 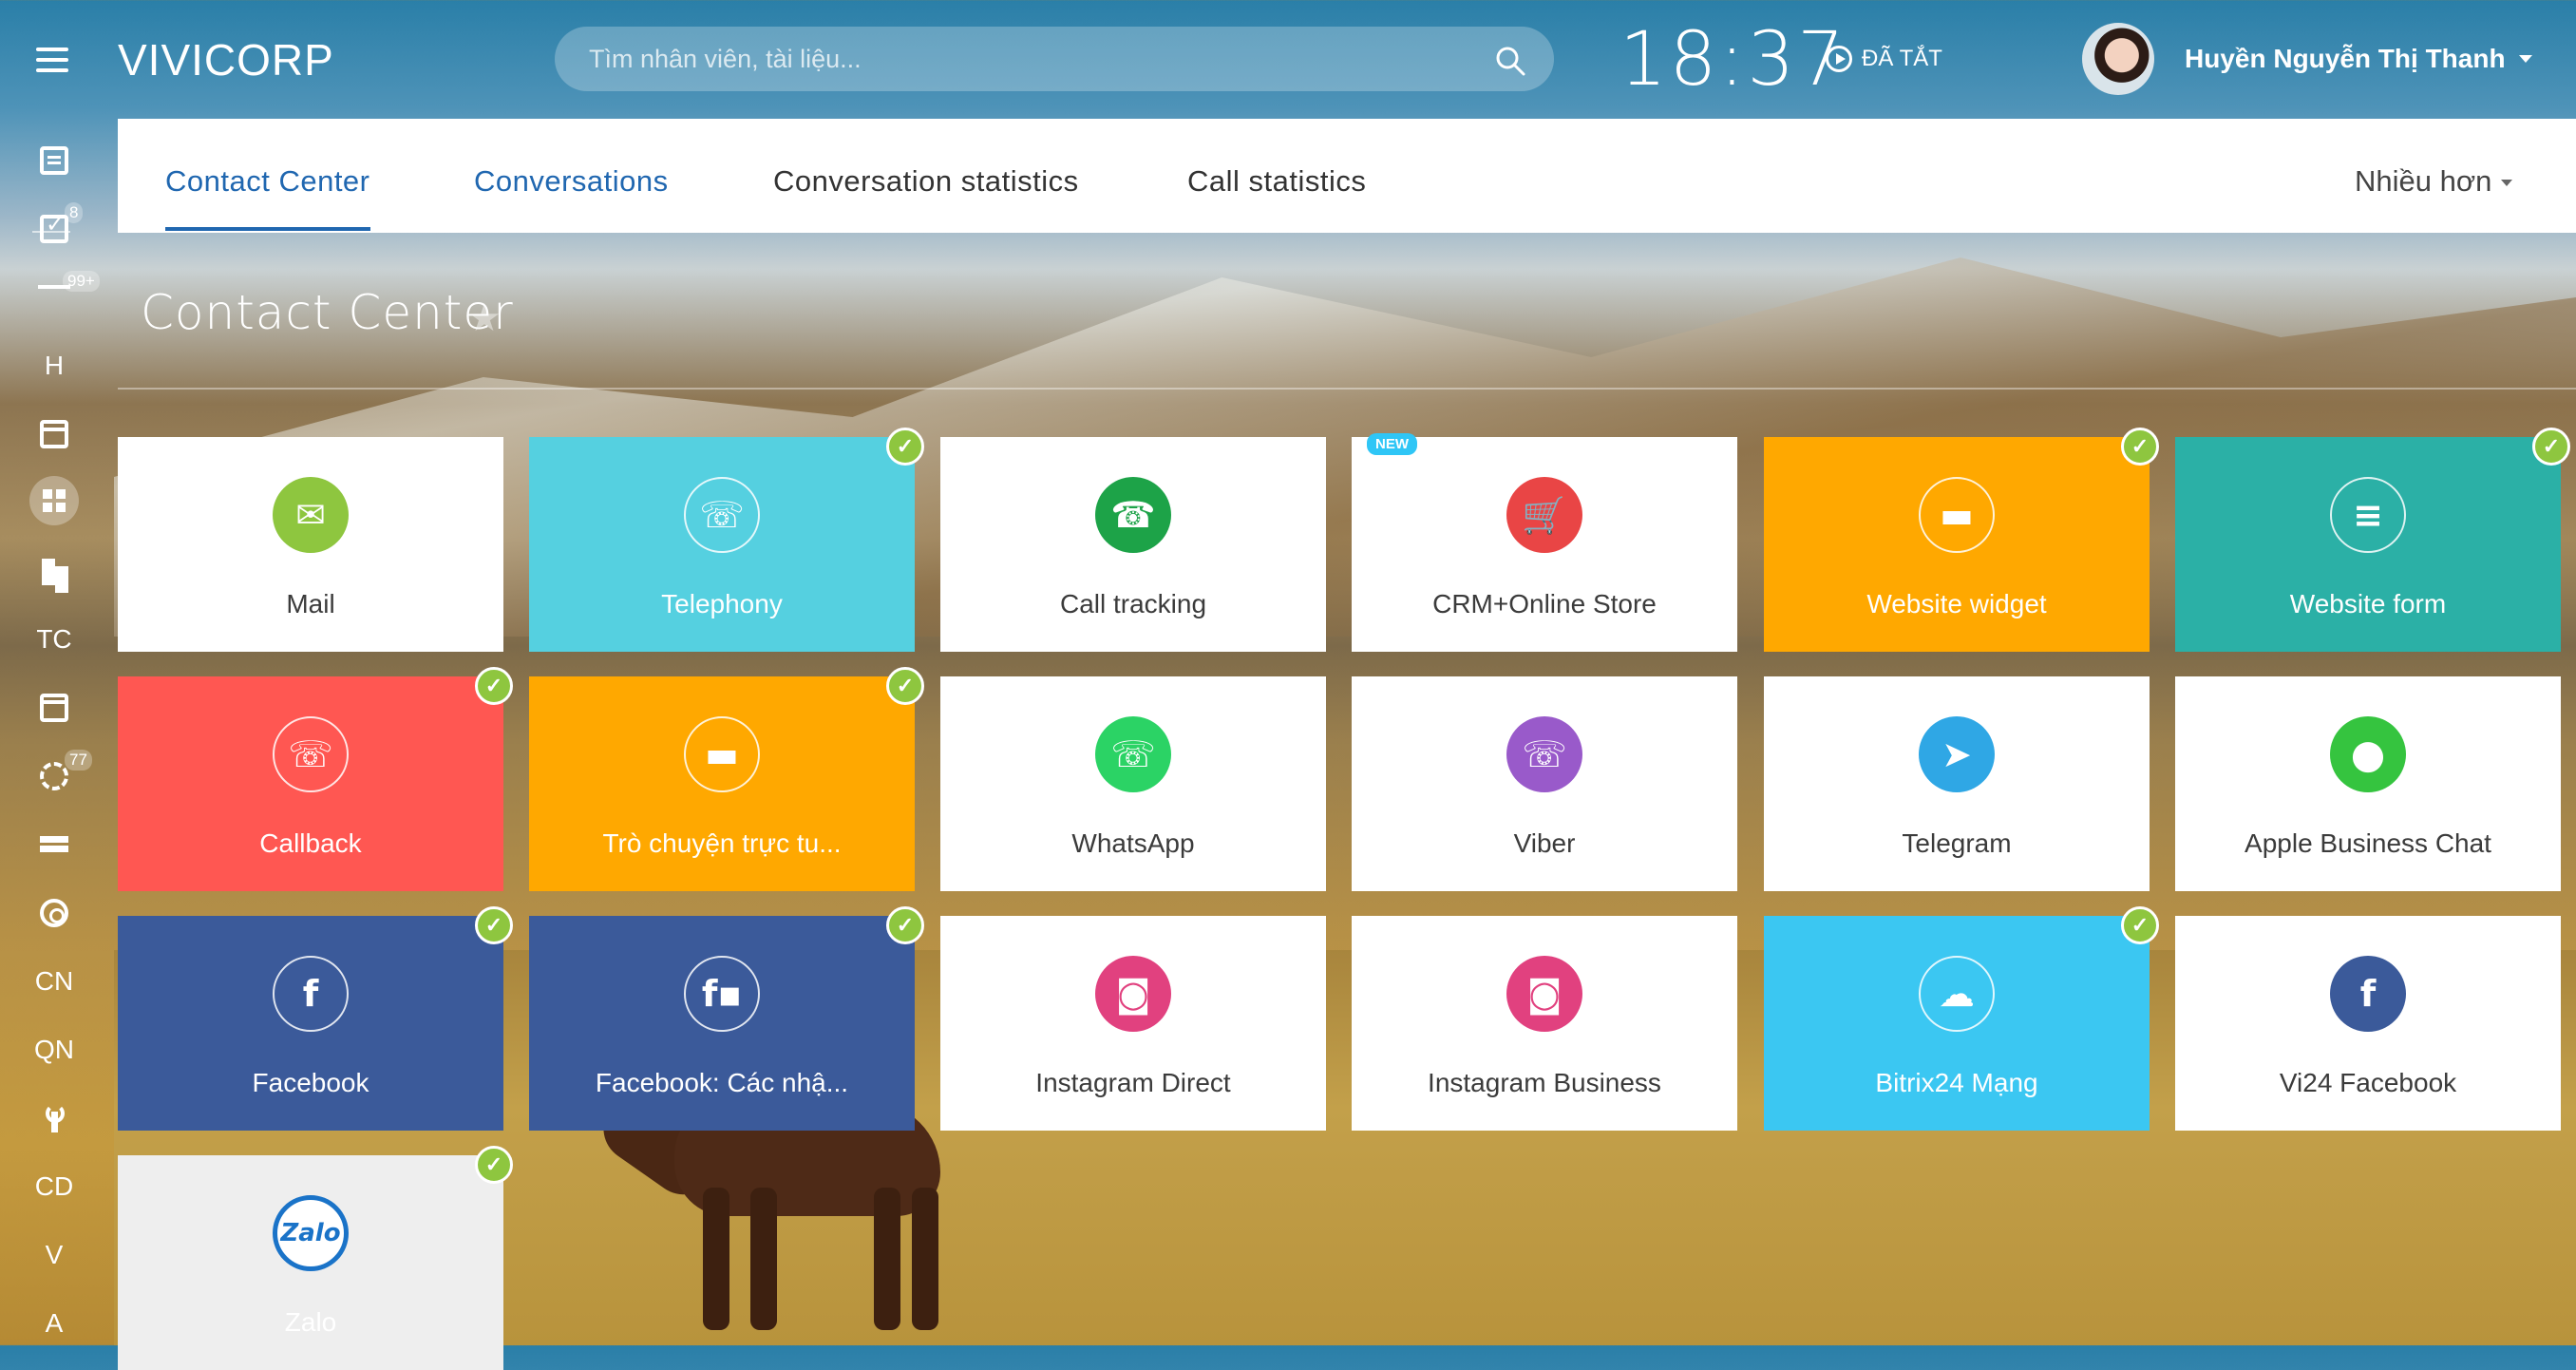 What do you see at coordinates (54, 365) in the screenshot?
I see `sidebar-item-h: H` at bounding box center [54, 365].